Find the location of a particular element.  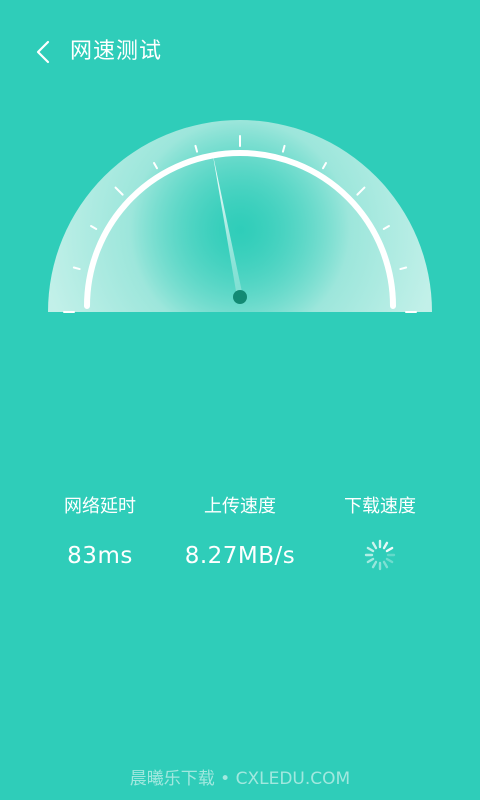

speed-stats: 网络延时 83ms 上传速度 8.27MB/s 下载速度 is located at coordinates (240, 537).